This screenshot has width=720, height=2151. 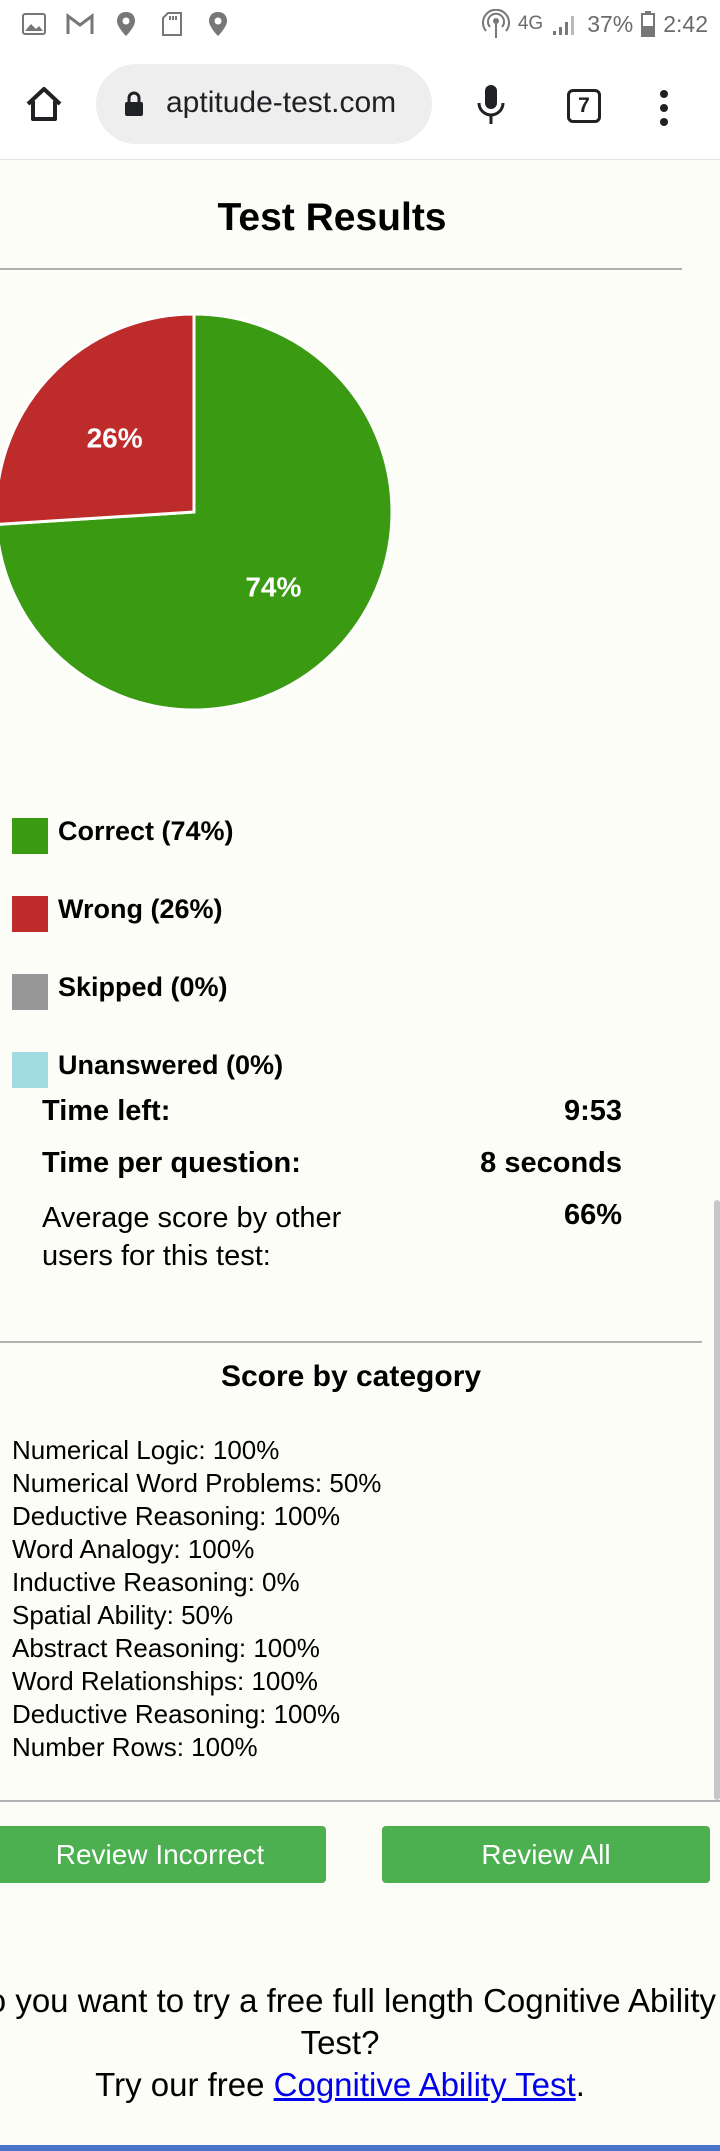 I want to click on results-pie-chart: 74% 26%, so click(x=197, y=512).